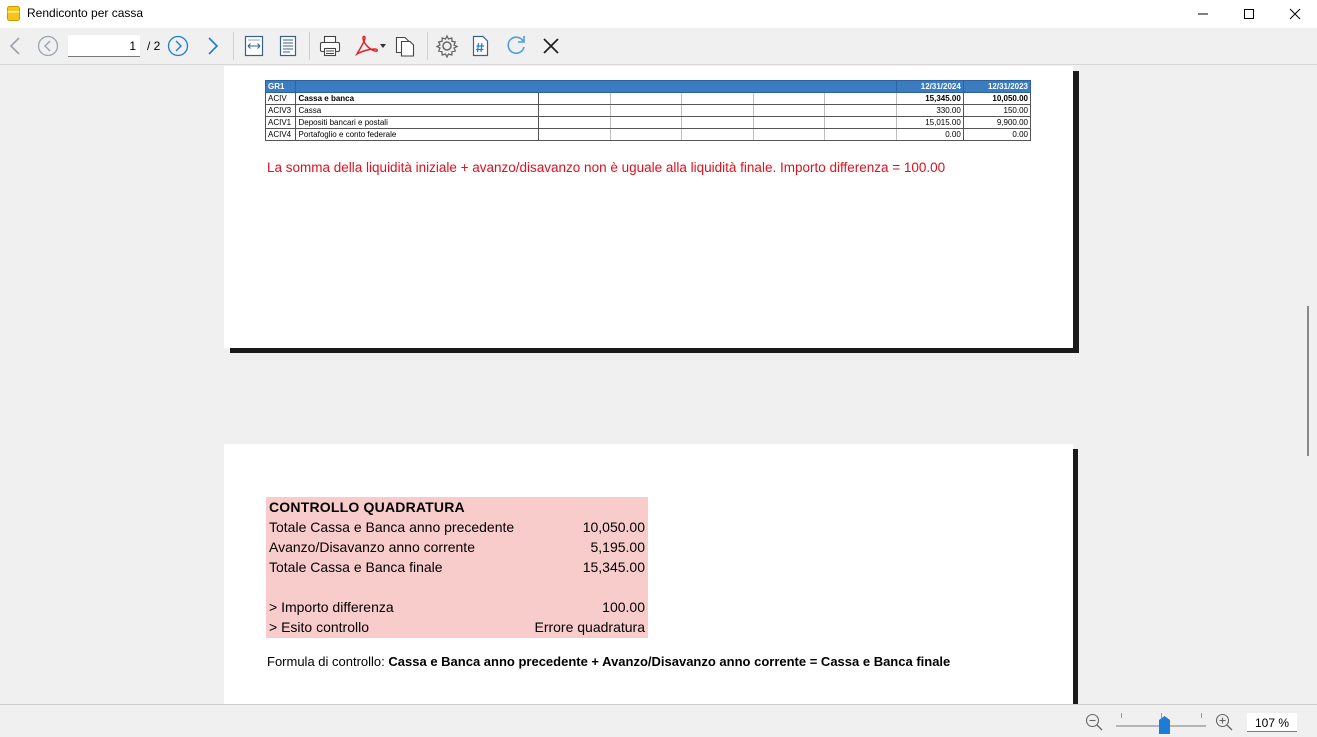 Image resolution: width=1317 pixels, height=737 pixels. I want to click on fit-width-button, so click(254, 46).